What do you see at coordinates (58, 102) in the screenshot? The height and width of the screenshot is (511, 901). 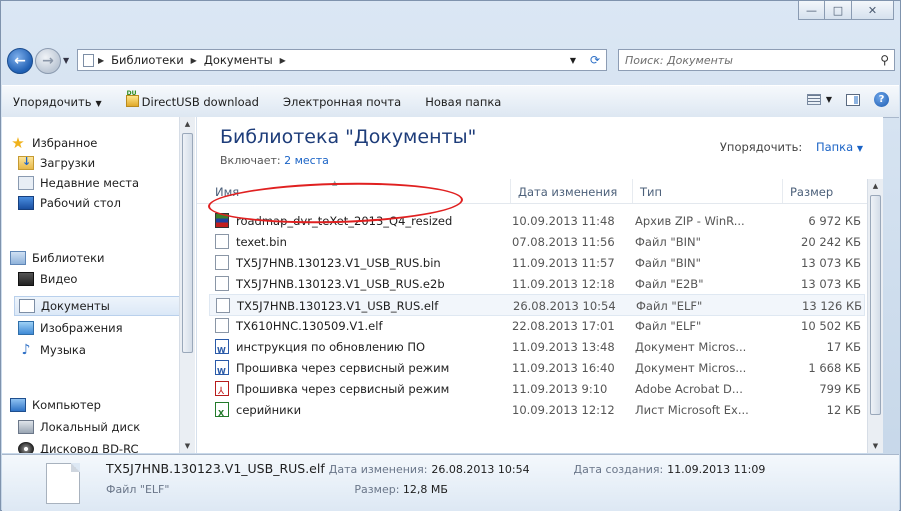 I see `organize-button: Упорядочить ▼` at bounding box center [58, 102].